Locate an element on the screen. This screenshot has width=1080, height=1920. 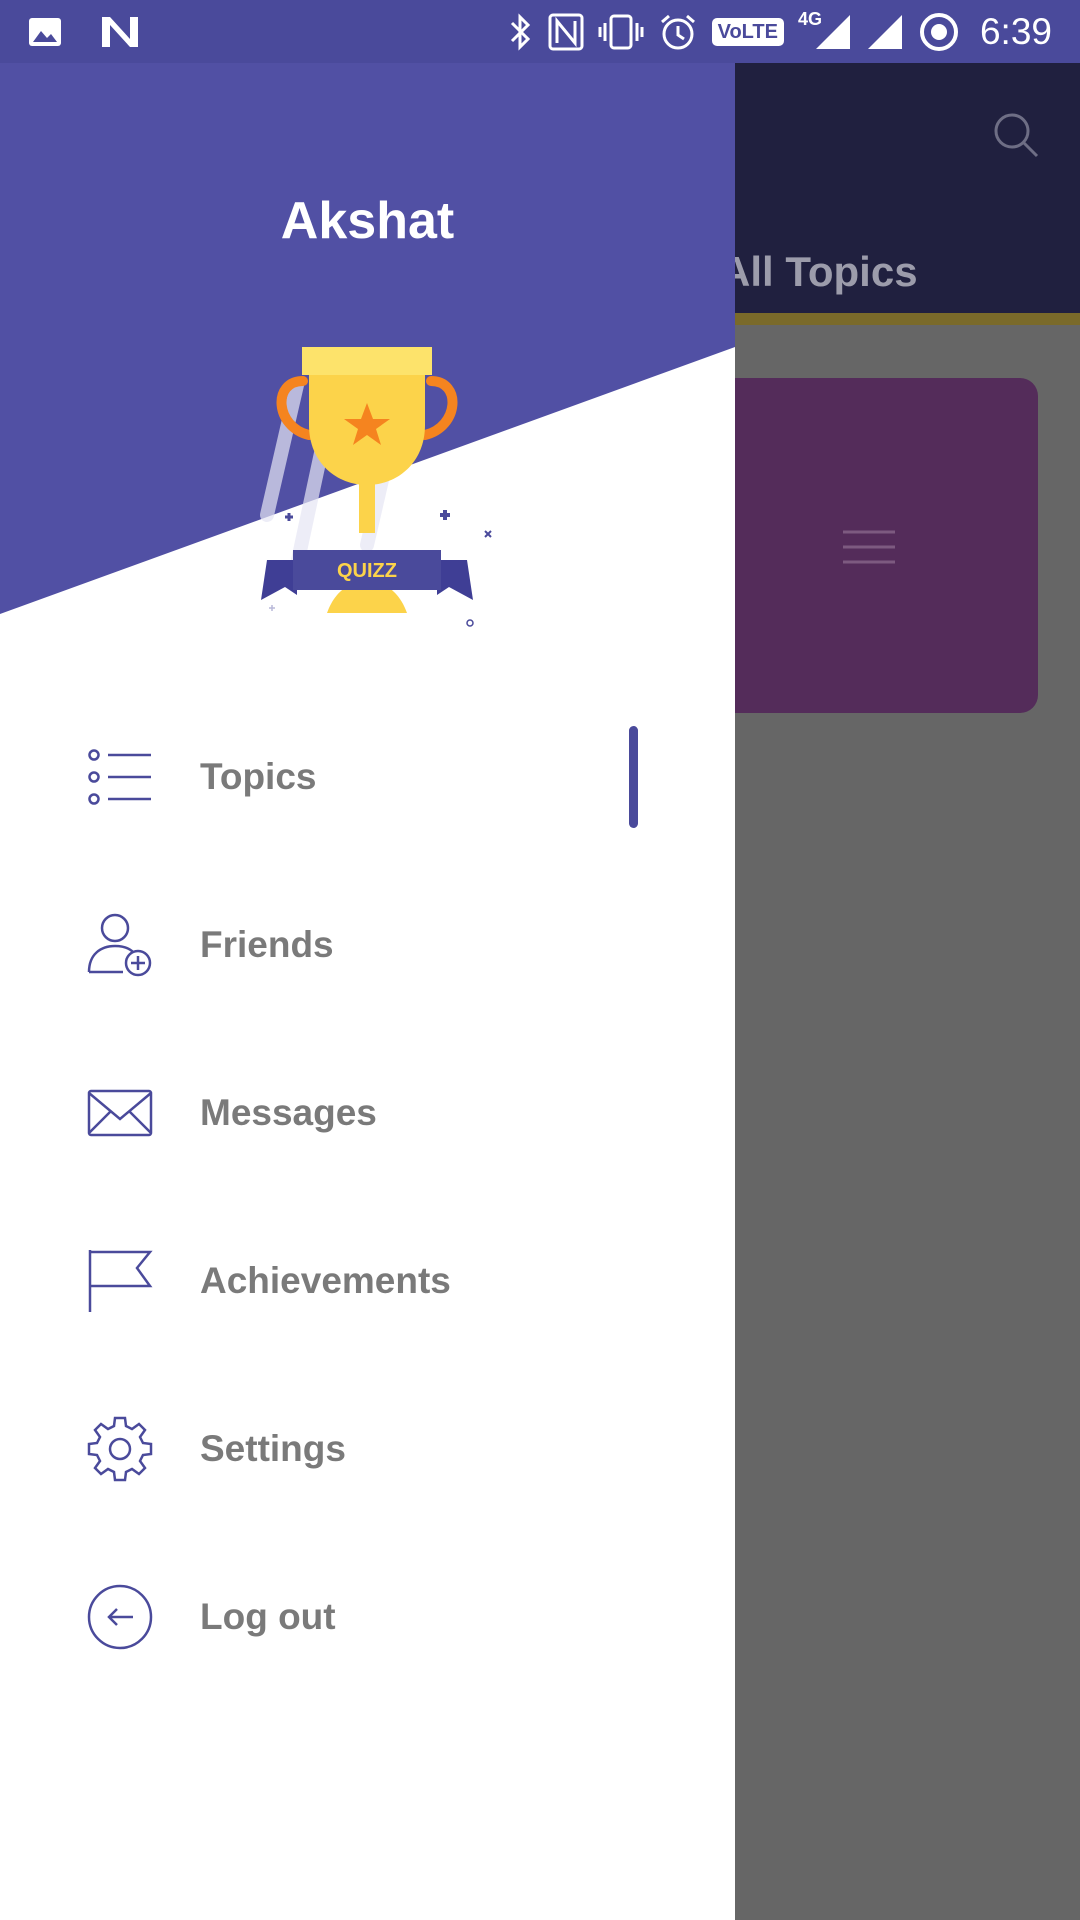
gear-icon is located at coordinates (120, 1449).